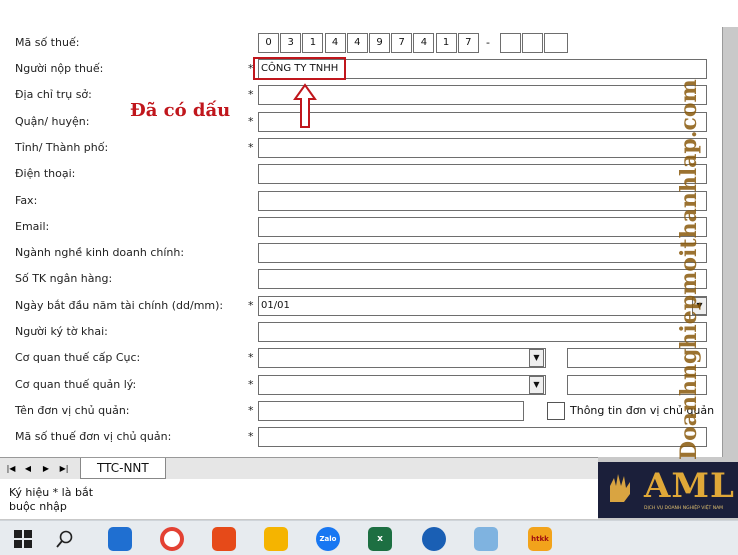 Image resolution: width=738 pixels, height=555 pixels. What do you see at coordinates (78, 358) in the screenshot?
I see `field-label: Cơ quan thuế cấp Cục:` at bounding box center [78, 358].